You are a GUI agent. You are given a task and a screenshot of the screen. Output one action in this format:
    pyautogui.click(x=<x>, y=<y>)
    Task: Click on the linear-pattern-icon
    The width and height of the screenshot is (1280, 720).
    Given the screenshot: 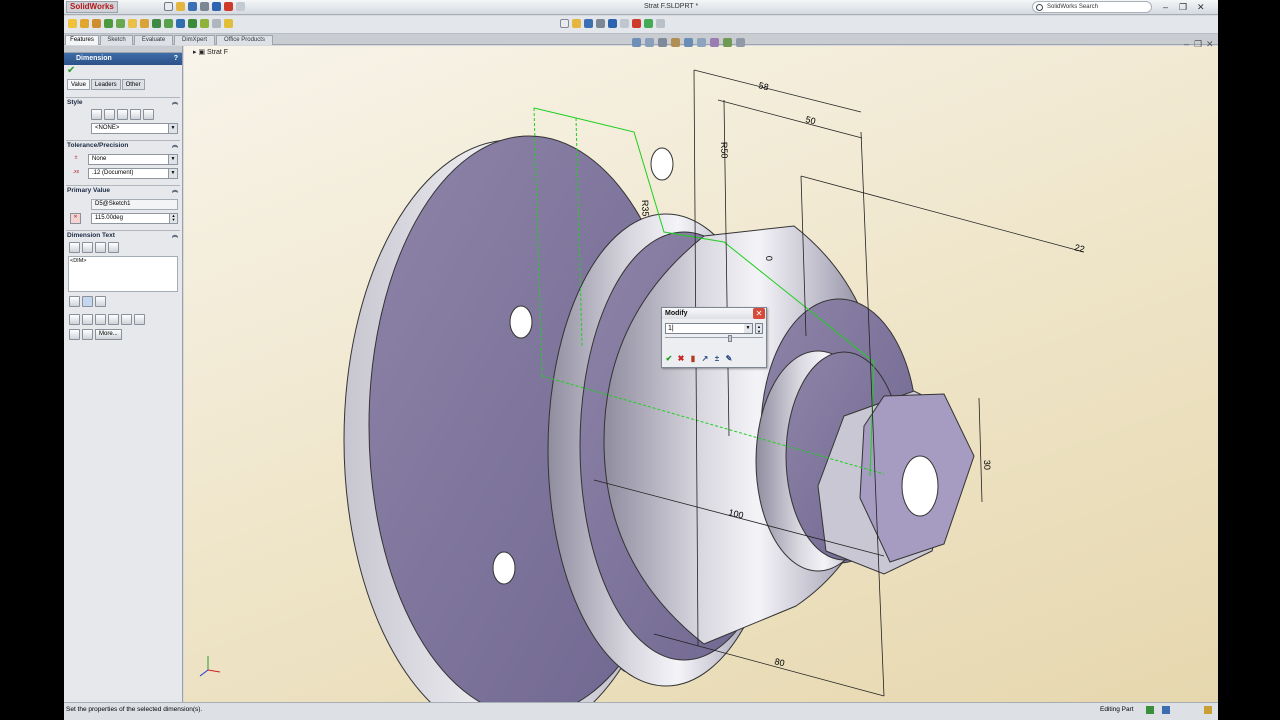 What is the action you would take?
    pyautogui.click(x=180, y=23)
    